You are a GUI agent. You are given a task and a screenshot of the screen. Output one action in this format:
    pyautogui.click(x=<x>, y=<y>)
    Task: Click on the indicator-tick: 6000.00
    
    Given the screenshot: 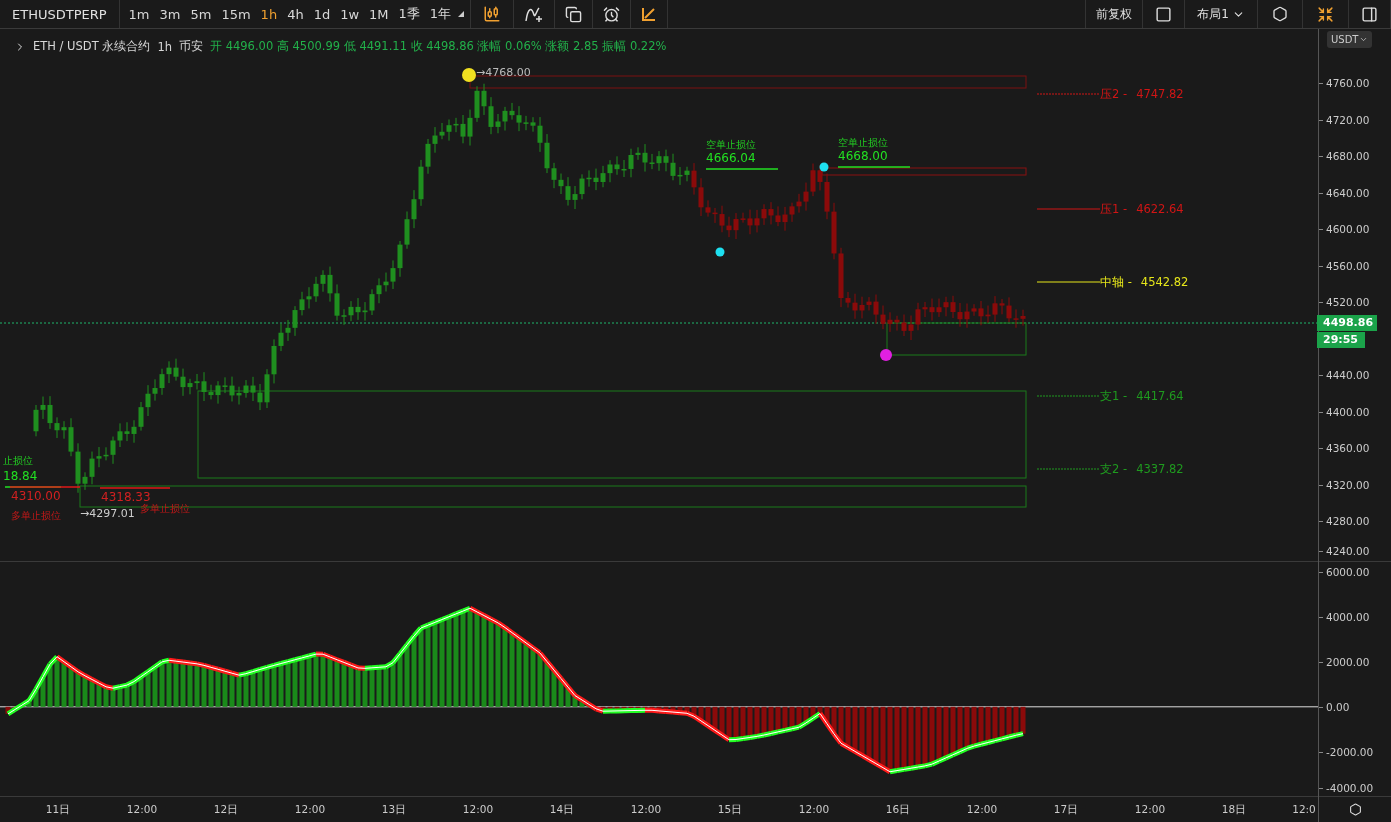 What is the action you would take?
    pyautogui.click(x=1348, y=572)
    